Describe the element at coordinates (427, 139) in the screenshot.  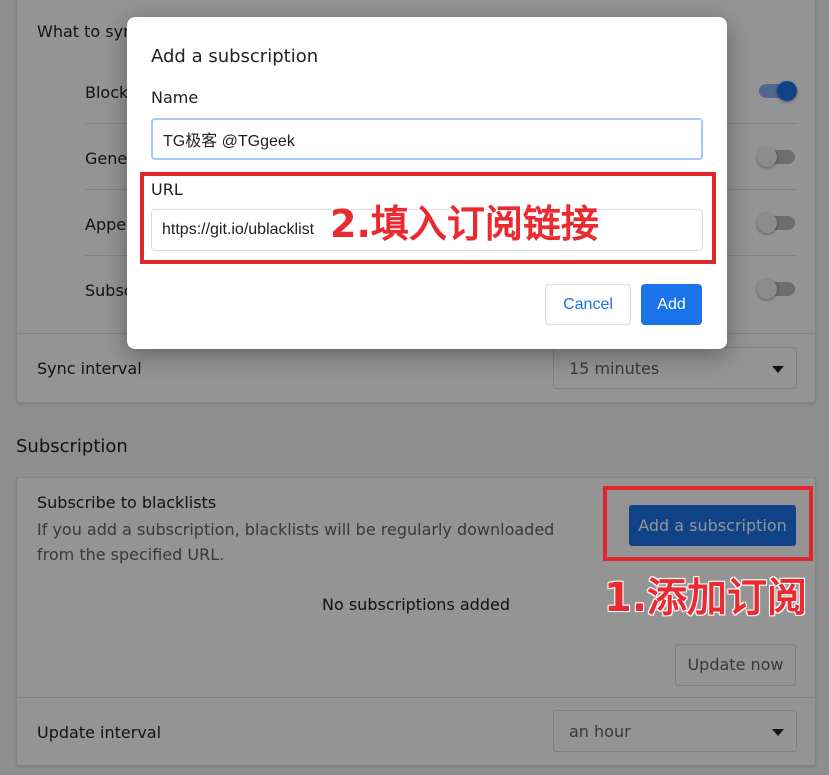
I see `name-input` at that location.